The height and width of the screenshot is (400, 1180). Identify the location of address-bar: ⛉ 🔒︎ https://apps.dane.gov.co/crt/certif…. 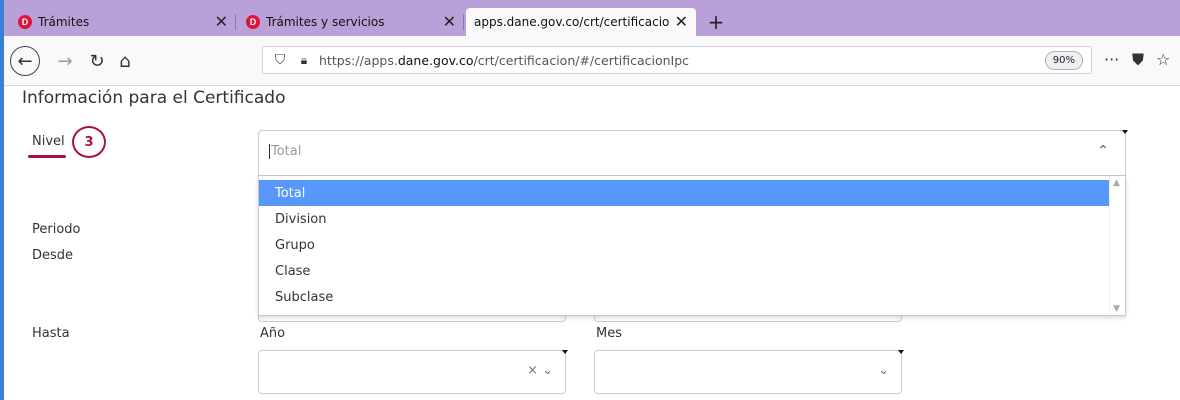
(677, 60).